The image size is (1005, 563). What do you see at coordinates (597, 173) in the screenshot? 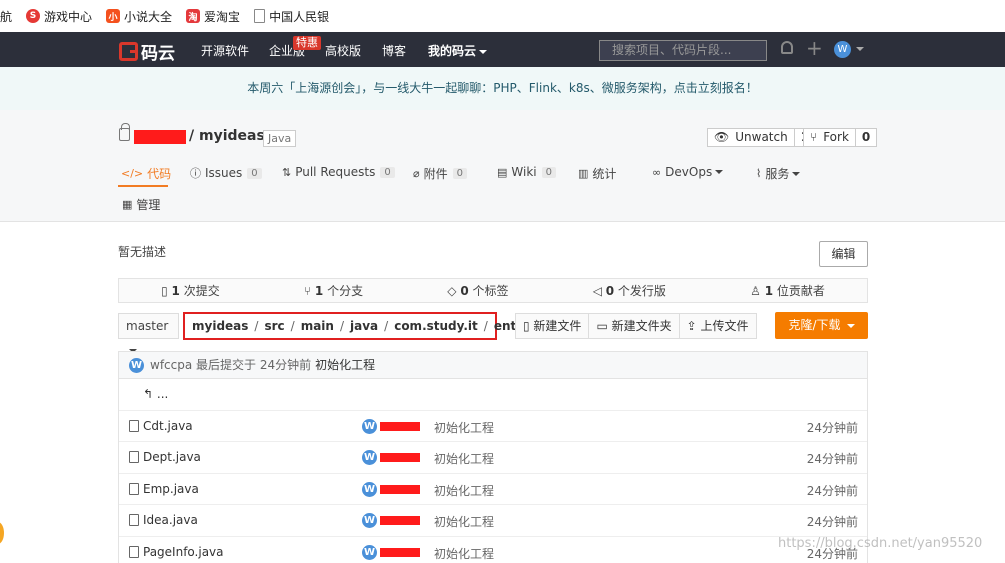
I see `tab-stats: ▥ 统计` at bounding box center [597, 173].